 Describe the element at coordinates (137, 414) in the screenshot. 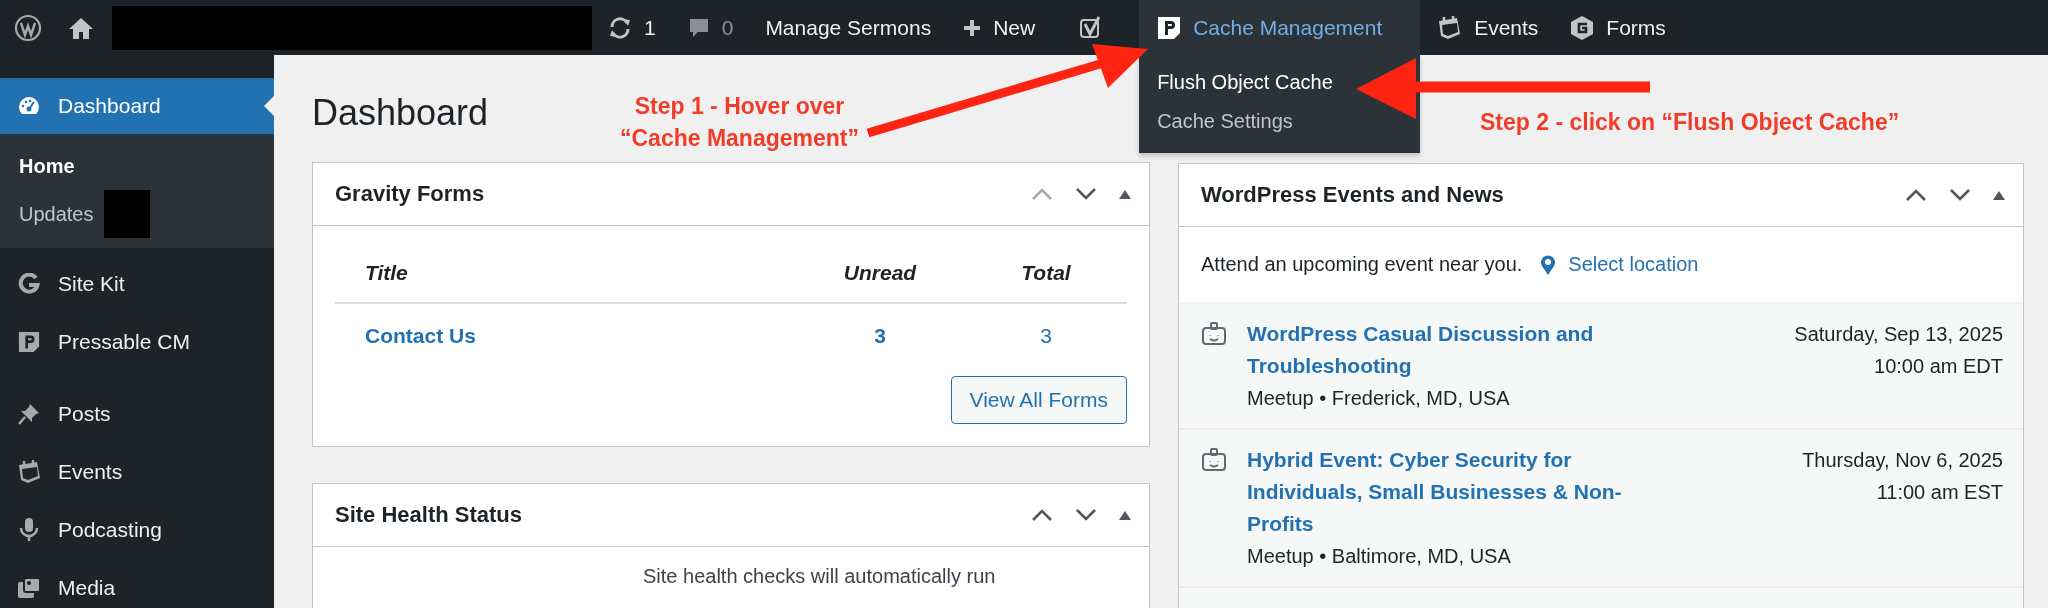

I see `sidebar-item: Posts` at that location.